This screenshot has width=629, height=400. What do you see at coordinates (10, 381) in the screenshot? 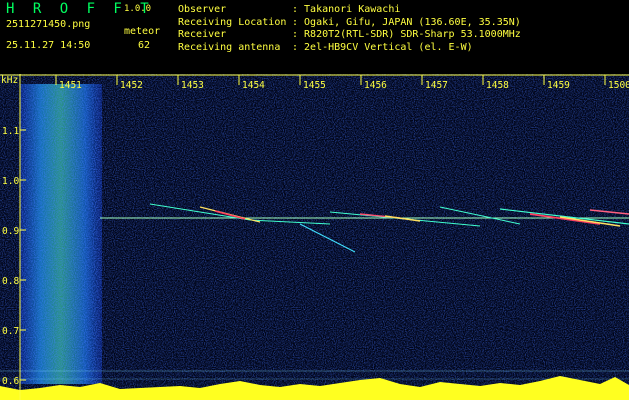
I see `frequency-tick-label: 0.6` at bounding box center [10, 381].